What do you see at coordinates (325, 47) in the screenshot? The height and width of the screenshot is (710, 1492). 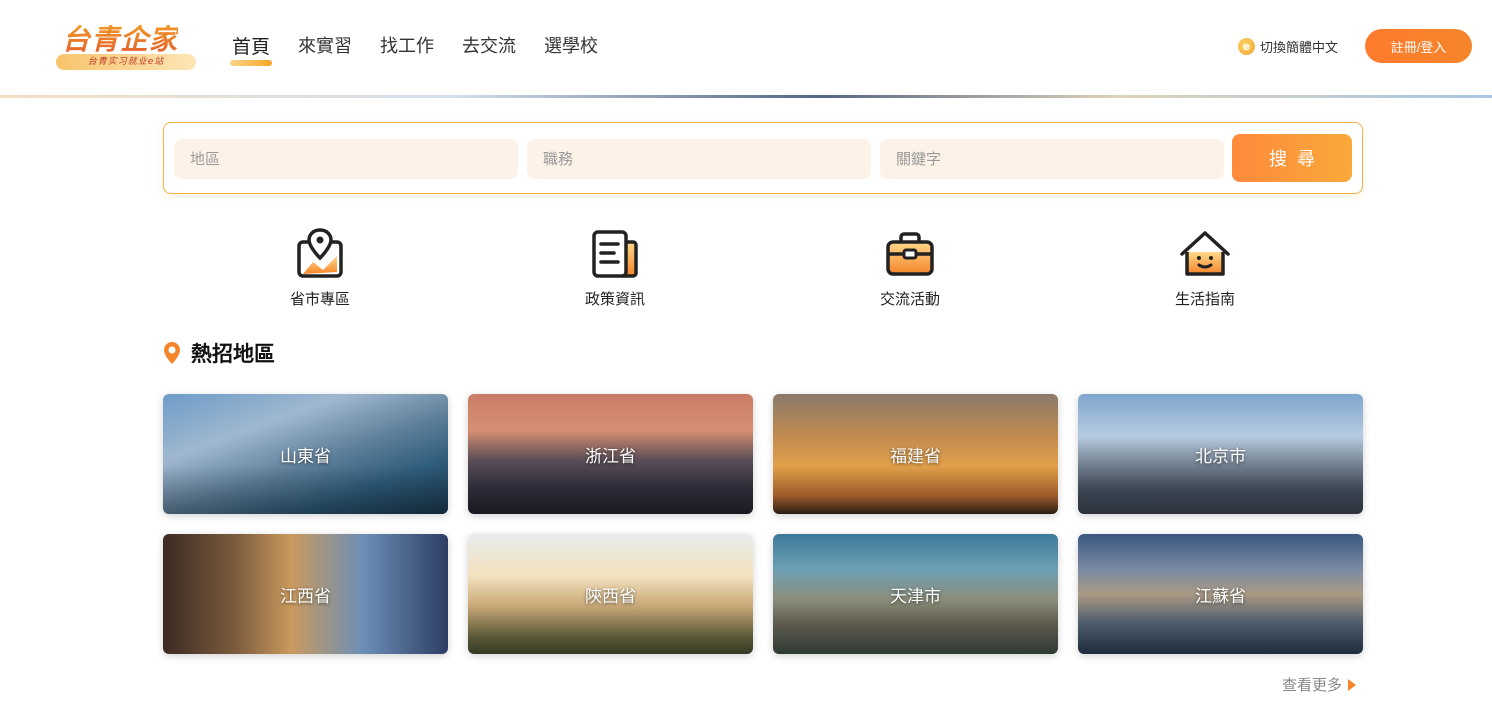 I see `nav-internship: 來實習` at bounding box center [325, 47].